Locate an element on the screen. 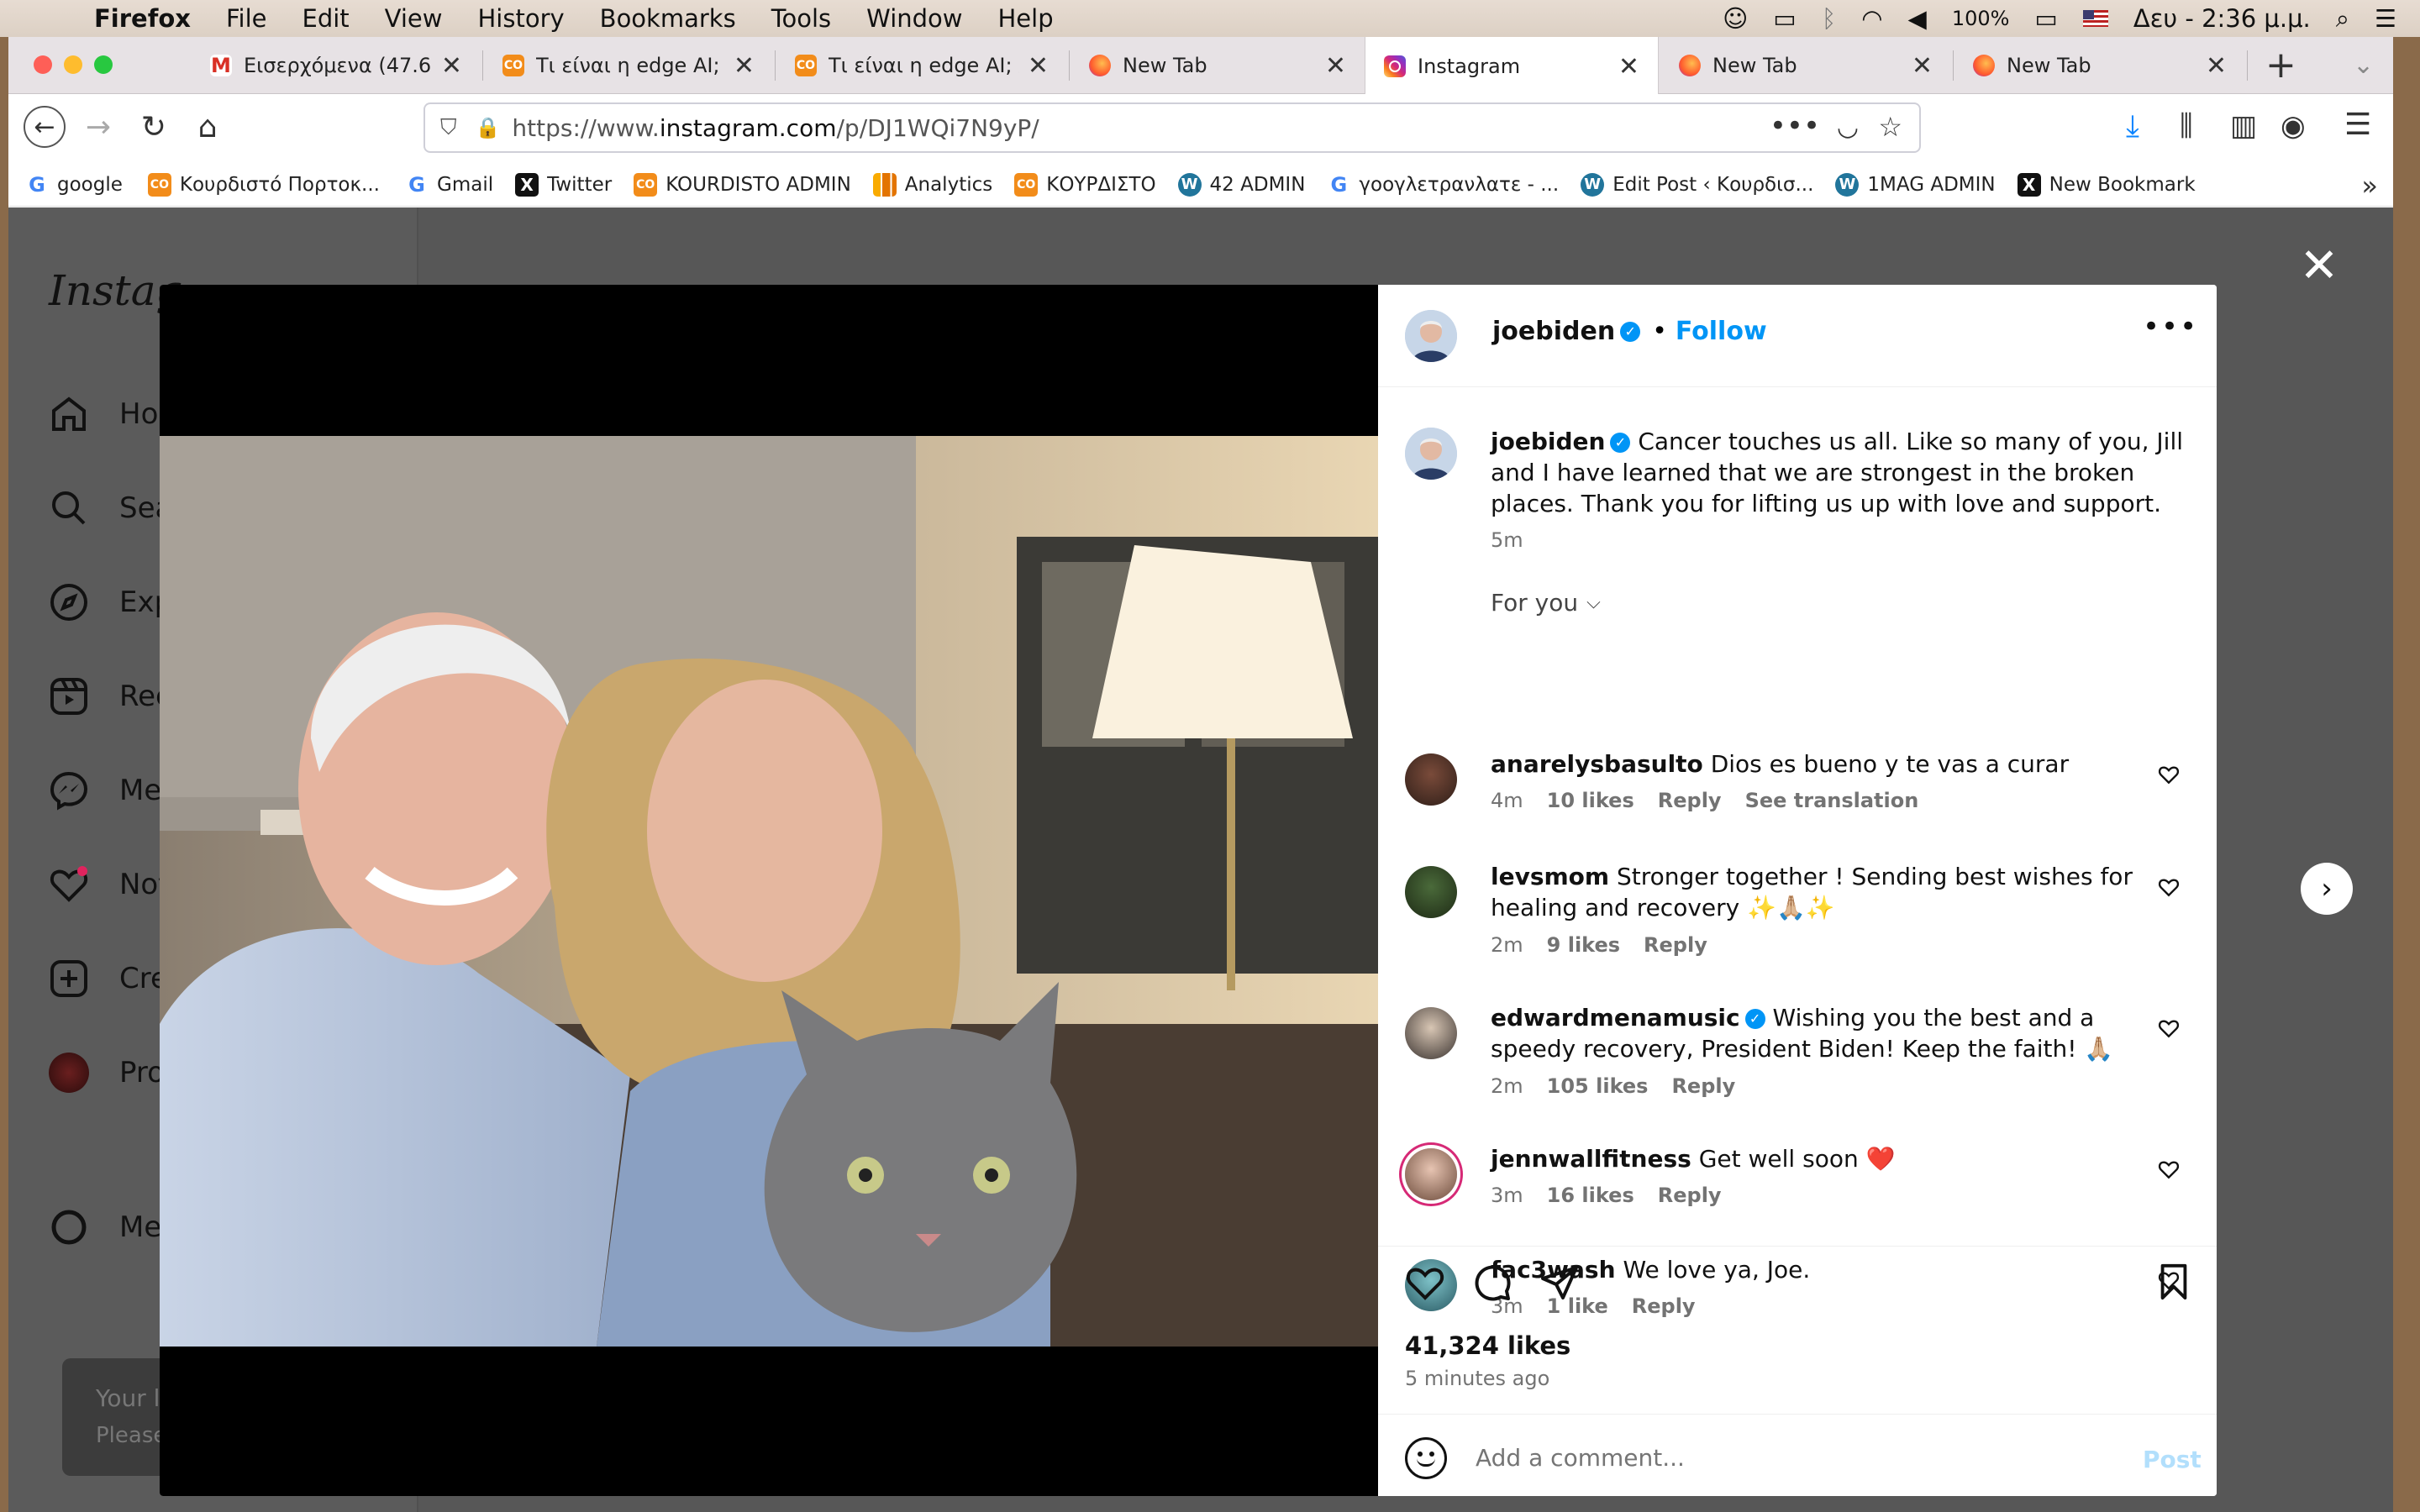 Image resolution: width=2420 pixels, height=1512 pixels. menu-tools: Tools is located at coordinates (801, 18).